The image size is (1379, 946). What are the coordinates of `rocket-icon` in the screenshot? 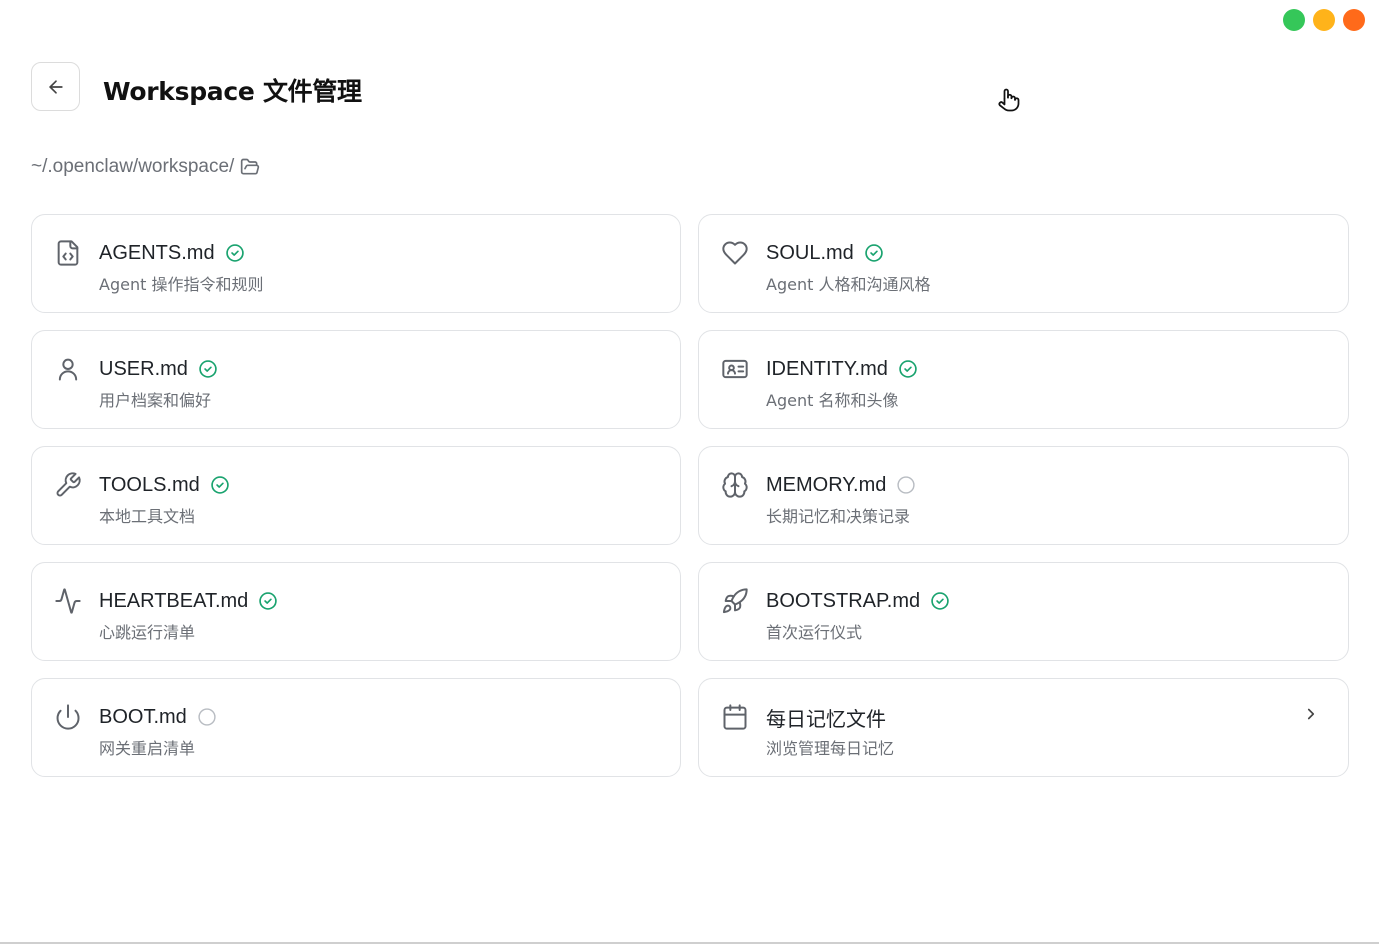 It's located at (735, 601).